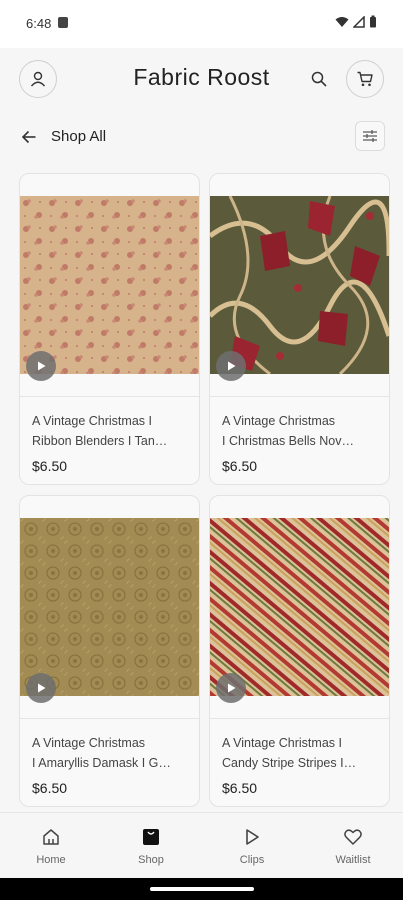  What do you see at coordinates (359, 21) in the screenshot?
I see `signal-icon` at bounding box center [359, 21].